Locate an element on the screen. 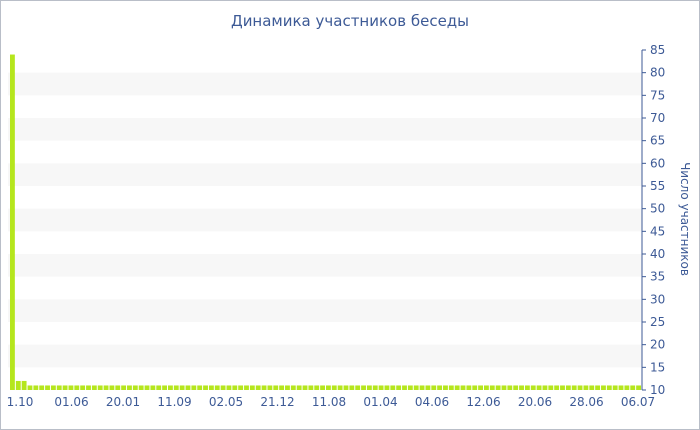 The width and height of the screenshot is (700, 430). x-tick-label: 01.04 is located at coordinates (380, 402).